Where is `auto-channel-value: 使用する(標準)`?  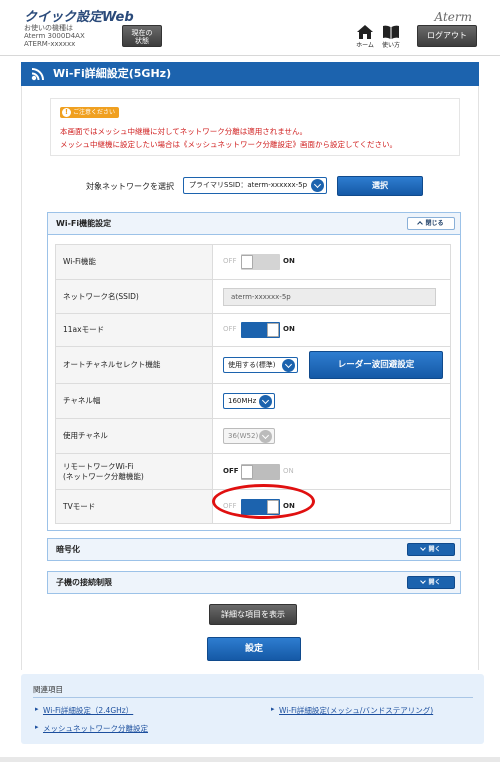 auto-channel-value: 使用する(標準) is located at coordinates (252, 365).